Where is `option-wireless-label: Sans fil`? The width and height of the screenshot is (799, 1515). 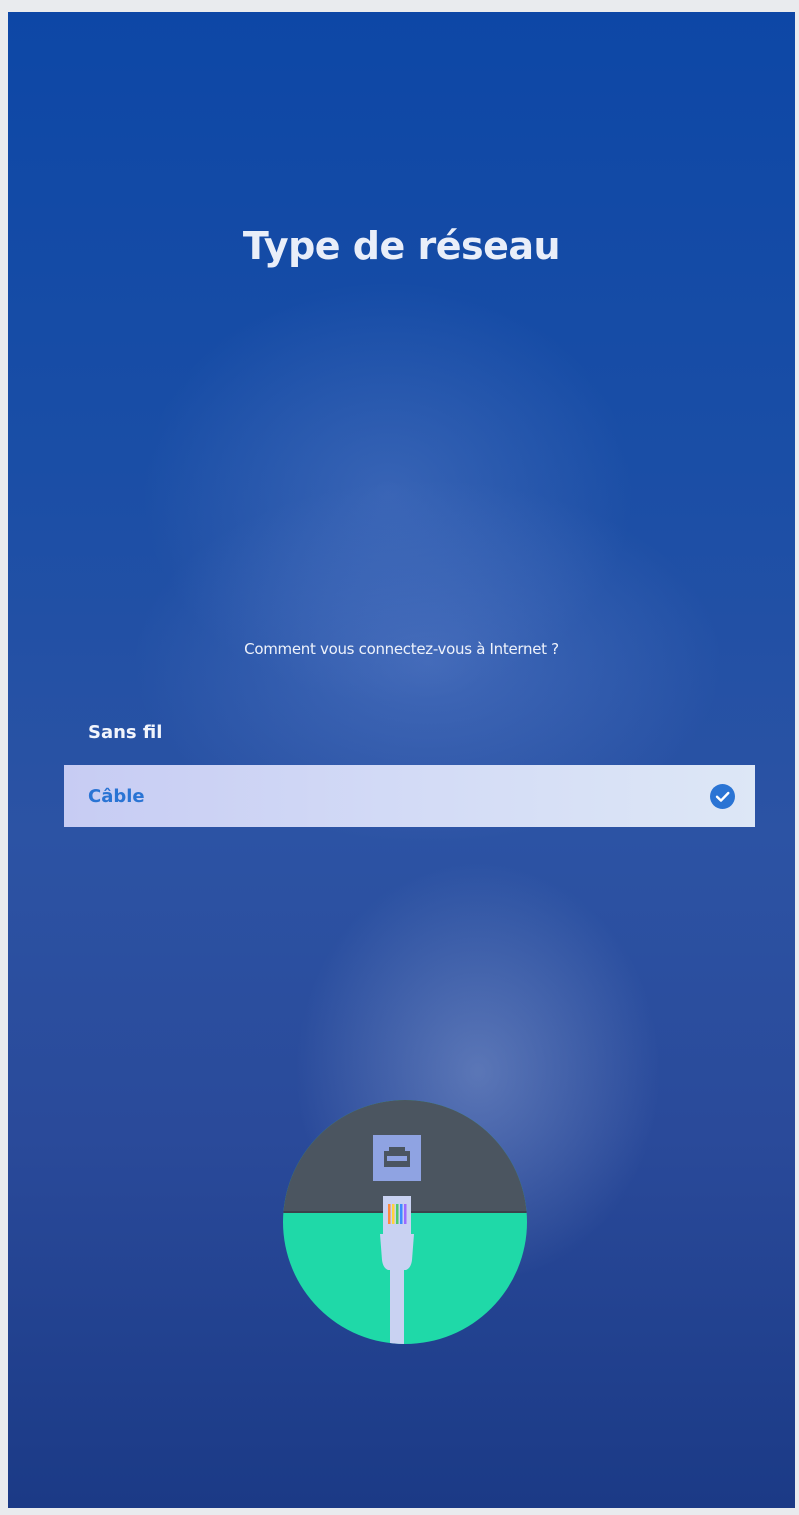 option-wireless-label: Sans fil is located at coordinates (125, 732).